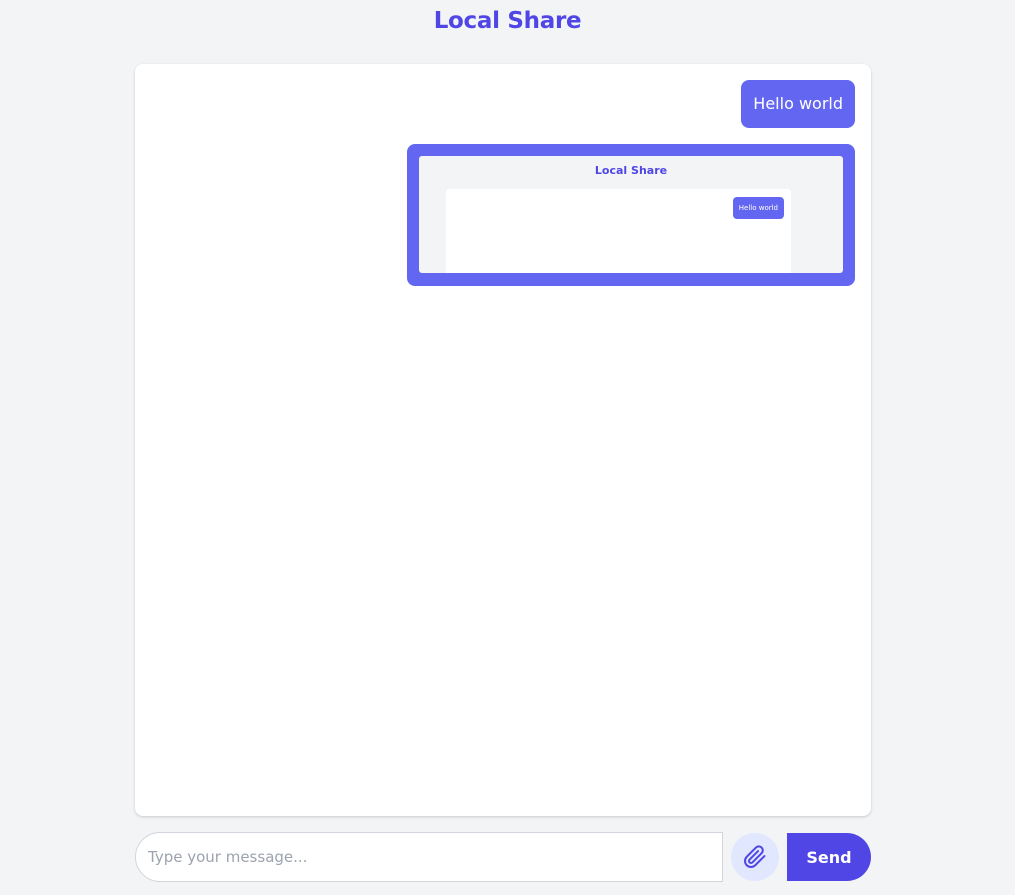 The width and height of the screenshot is (1015, 895). Describe the element at coordinates (798, 104) in the screenshot. I see `message-bubble-text: Hello world` at that location.